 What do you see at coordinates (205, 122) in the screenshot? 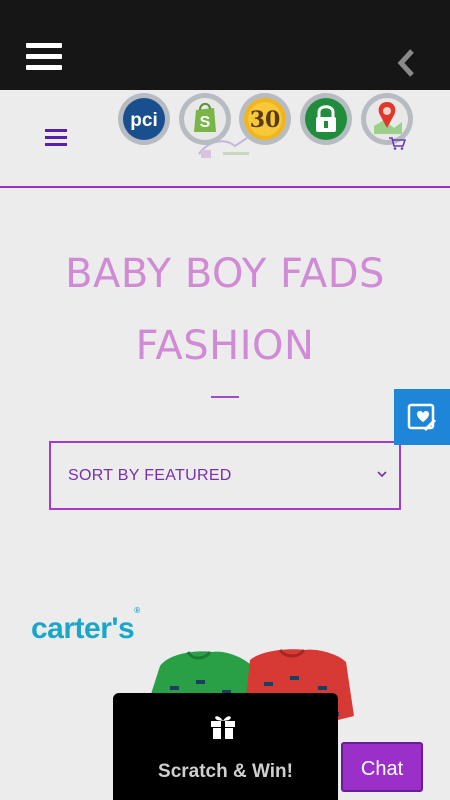
I see `svg-text: S` at bounding box center [205, 122].